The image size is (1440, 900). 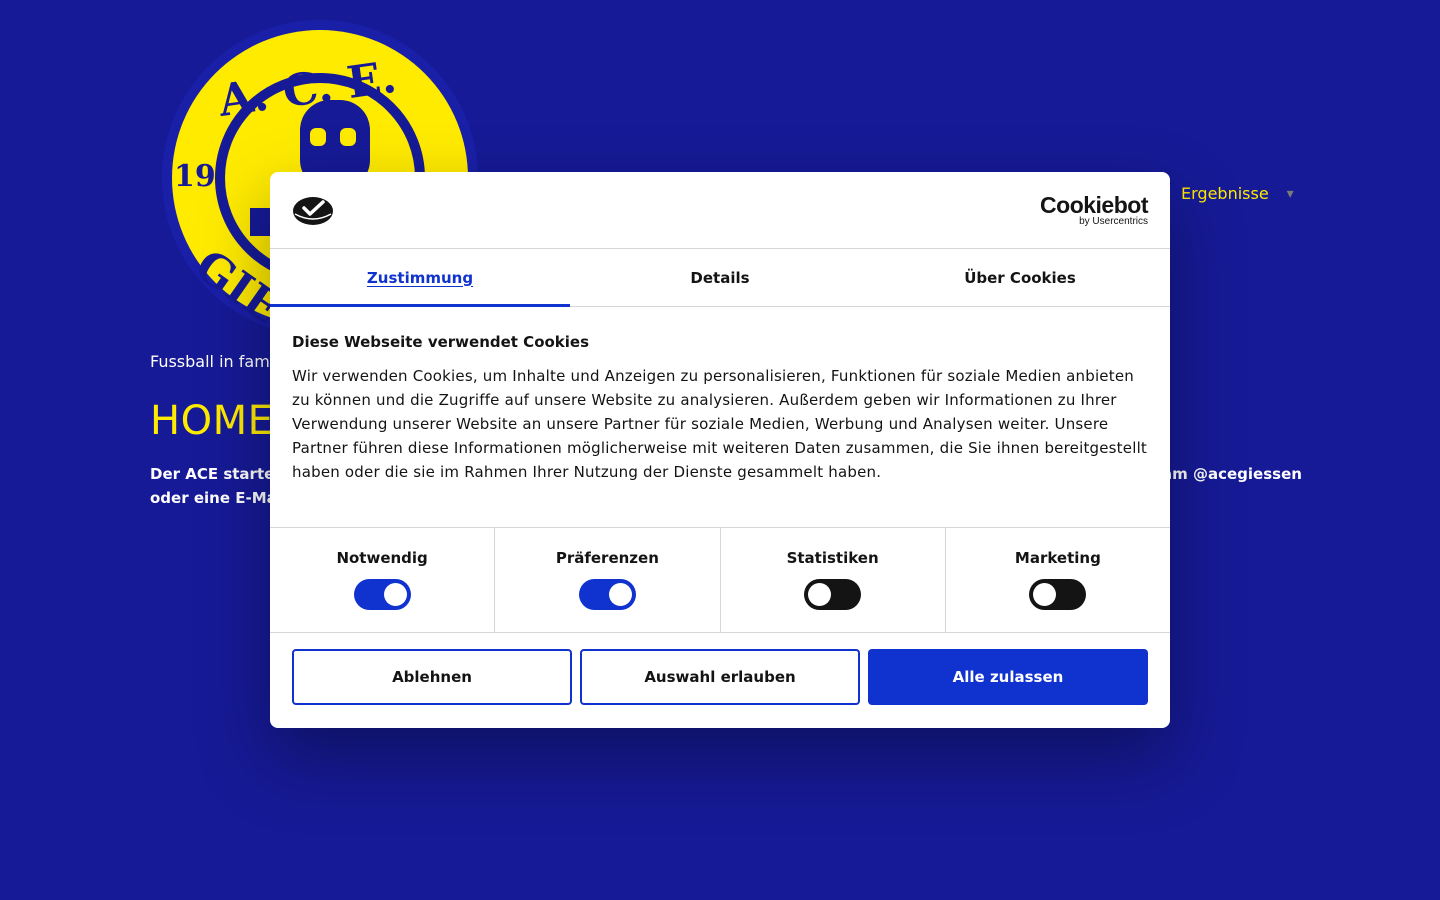 What do you see at coordinates (1008, 677) in the screenshot?
I see `allow-all-button: Alle zulassen` at bounding box center [1008, 677].